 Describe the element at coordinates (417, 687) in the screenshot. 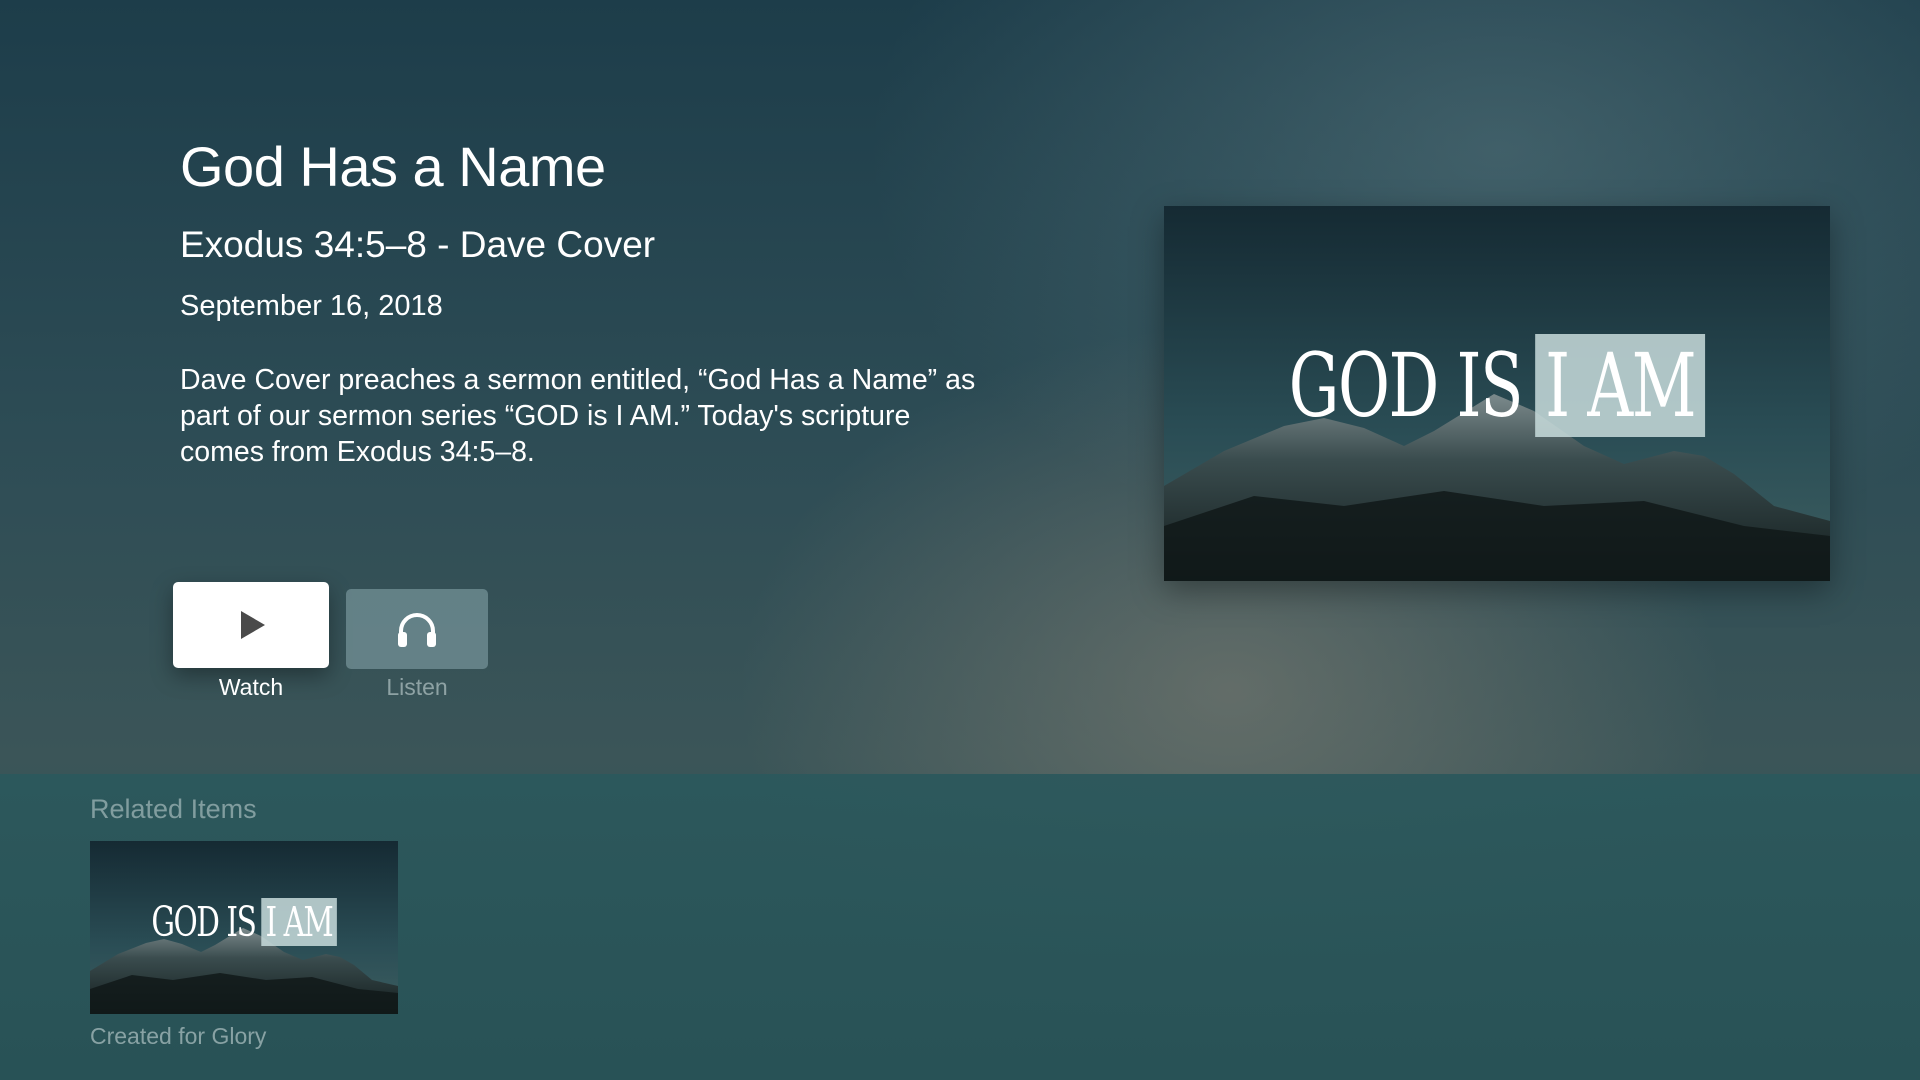

I see `listen-label: Listen` at that location.